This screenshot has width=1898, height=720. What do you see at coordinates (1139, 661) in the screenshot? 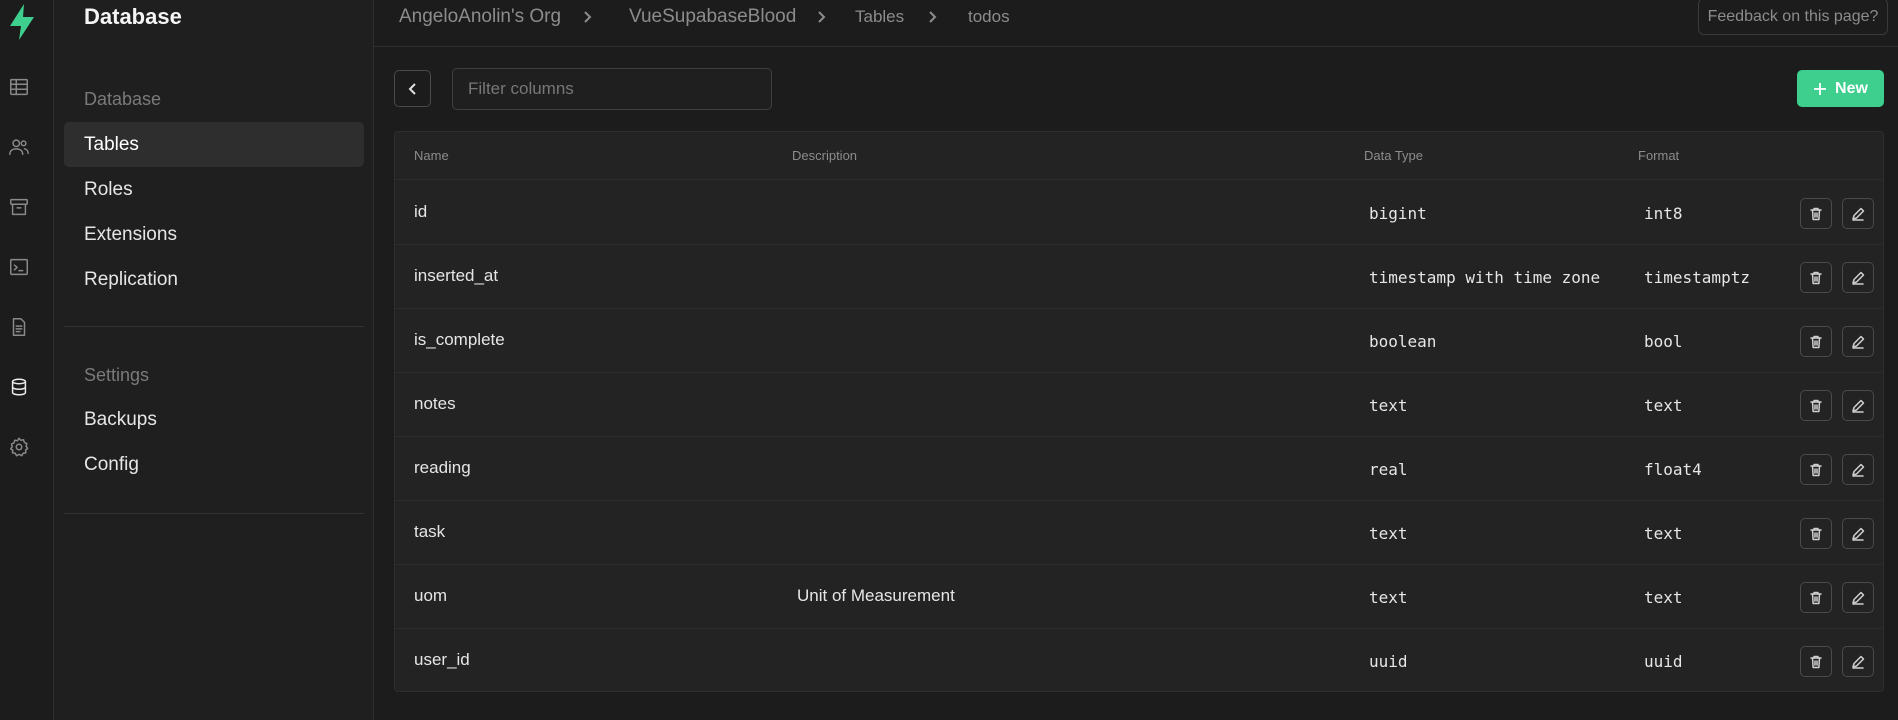
I see `table-row: user_id uuid uuid` at bounding box center [1139, 661].